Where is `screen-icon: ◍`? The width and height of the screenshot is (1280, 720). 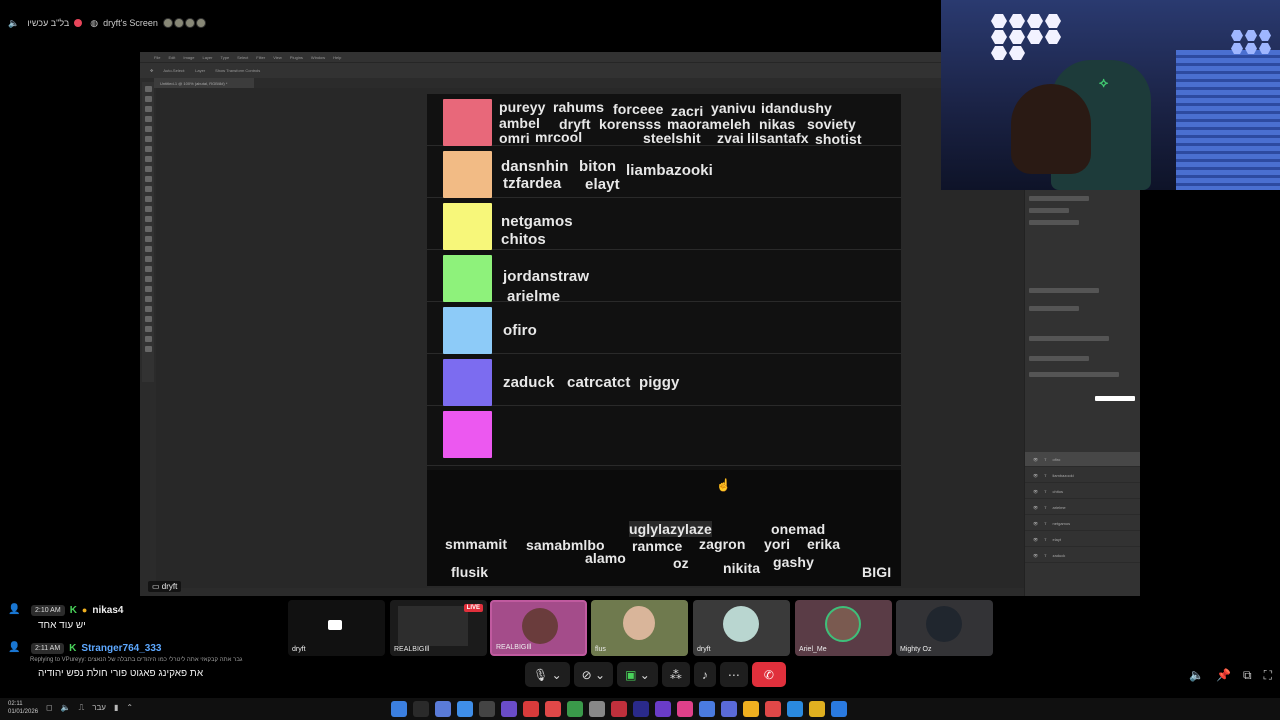 screen-icon: ◍ is located at coordinates (94, 22).